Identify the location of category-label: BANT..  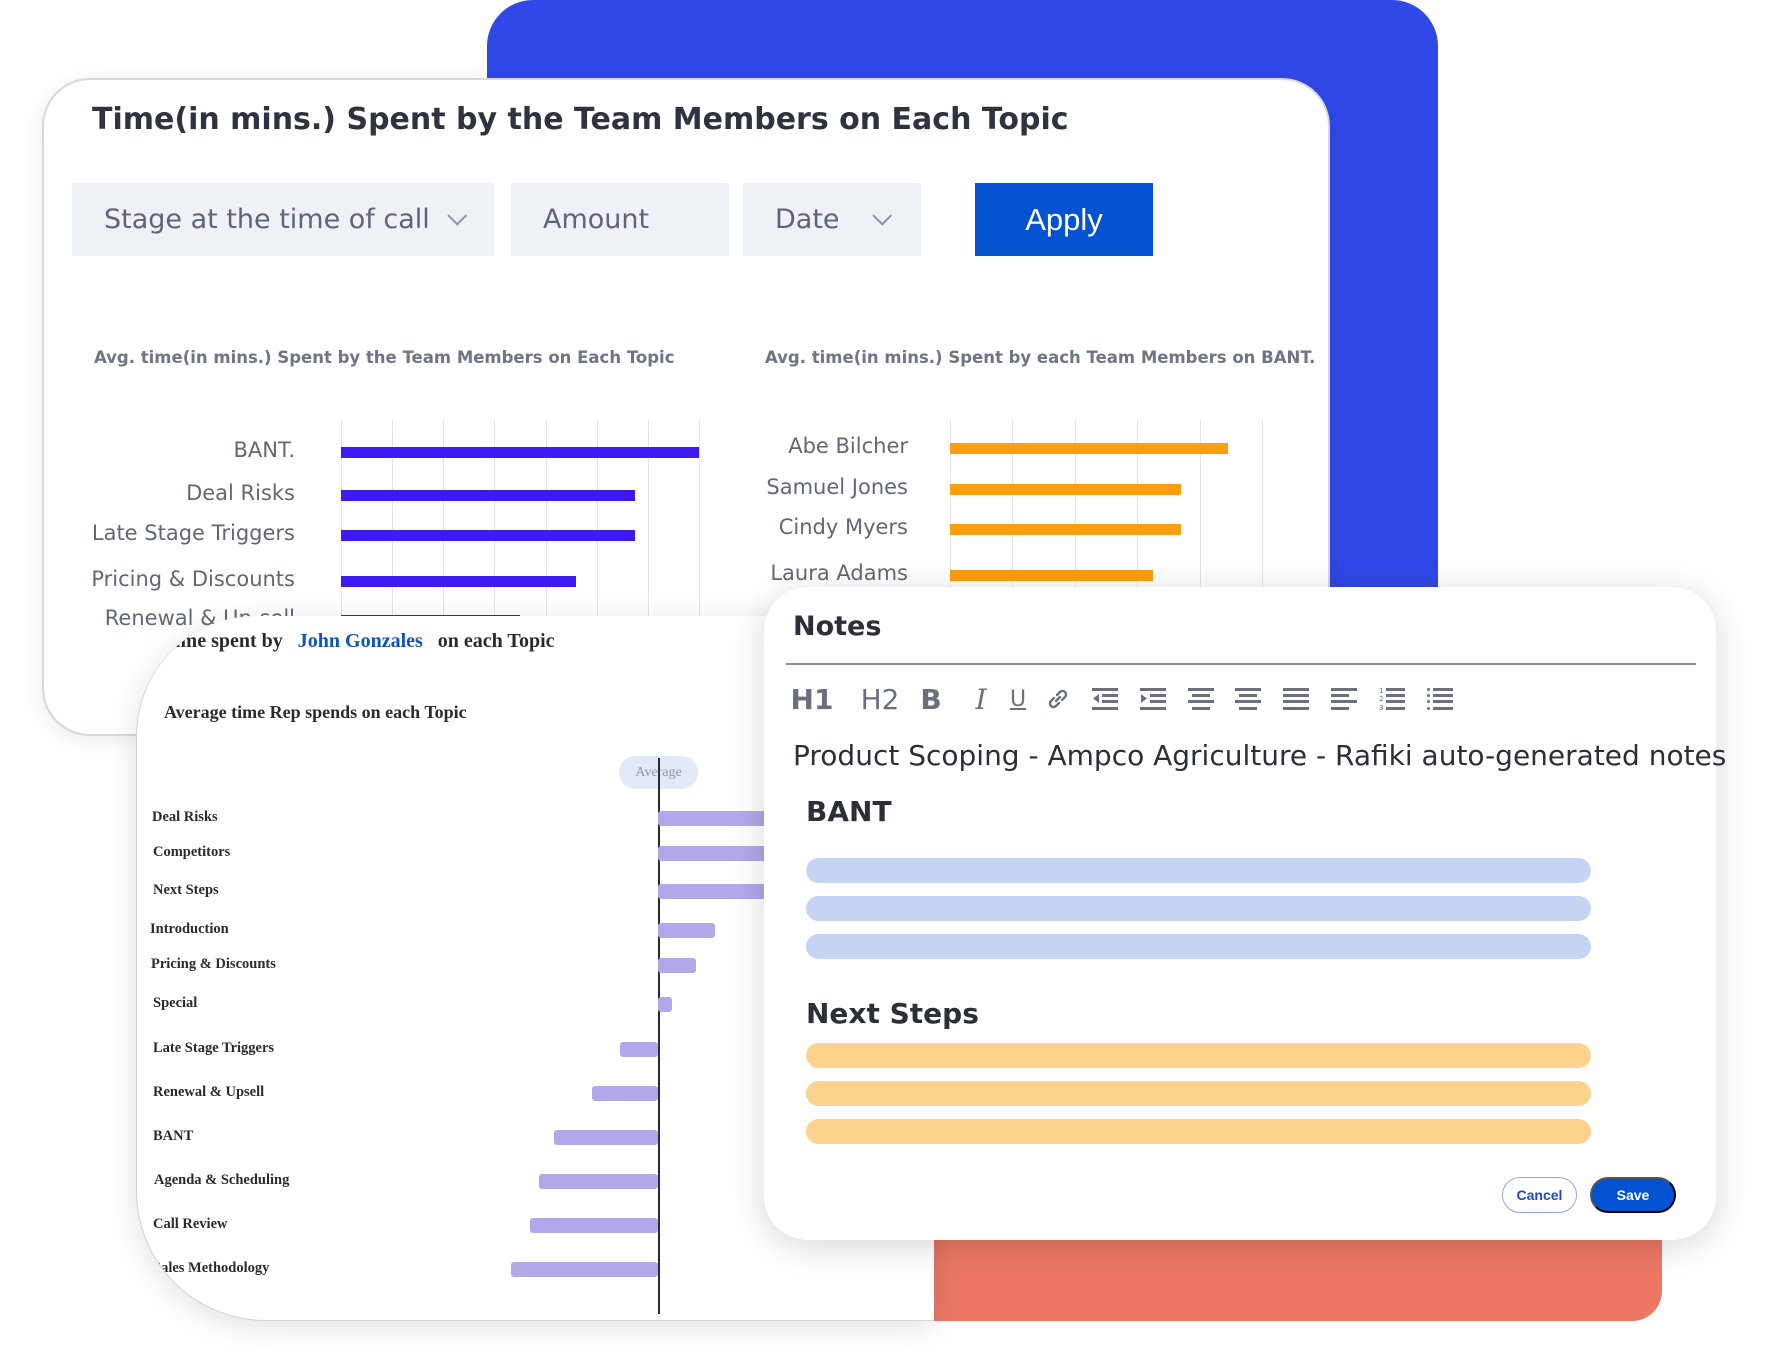
(264, 450).